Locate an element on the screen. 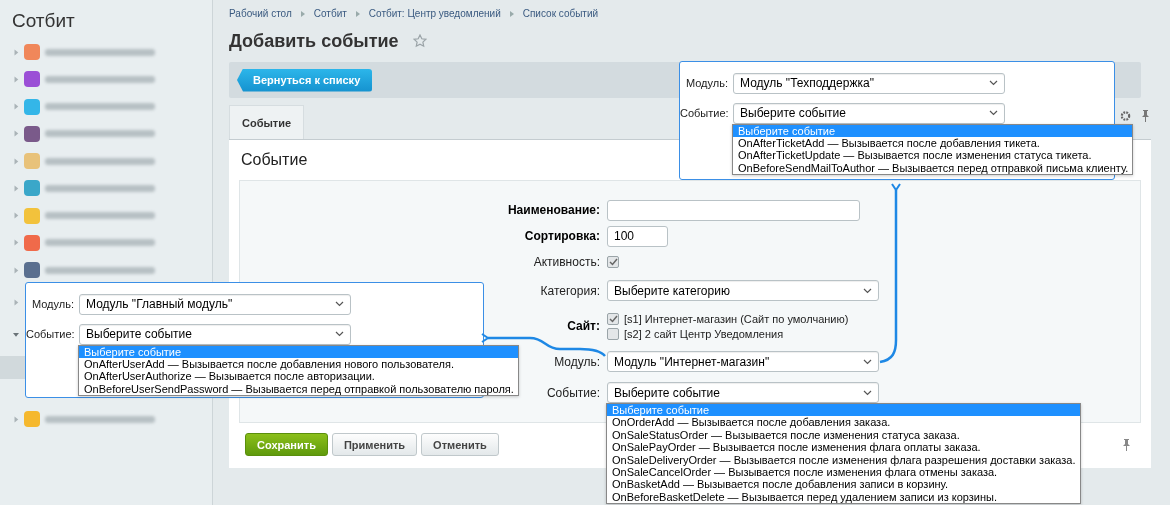 The height and width of the screenshot is (505, 1170). dropdown-option: OnSaleCancelOrder — Вызывается после изменения флага отмены заказа. is located at coordinates (843, 472).